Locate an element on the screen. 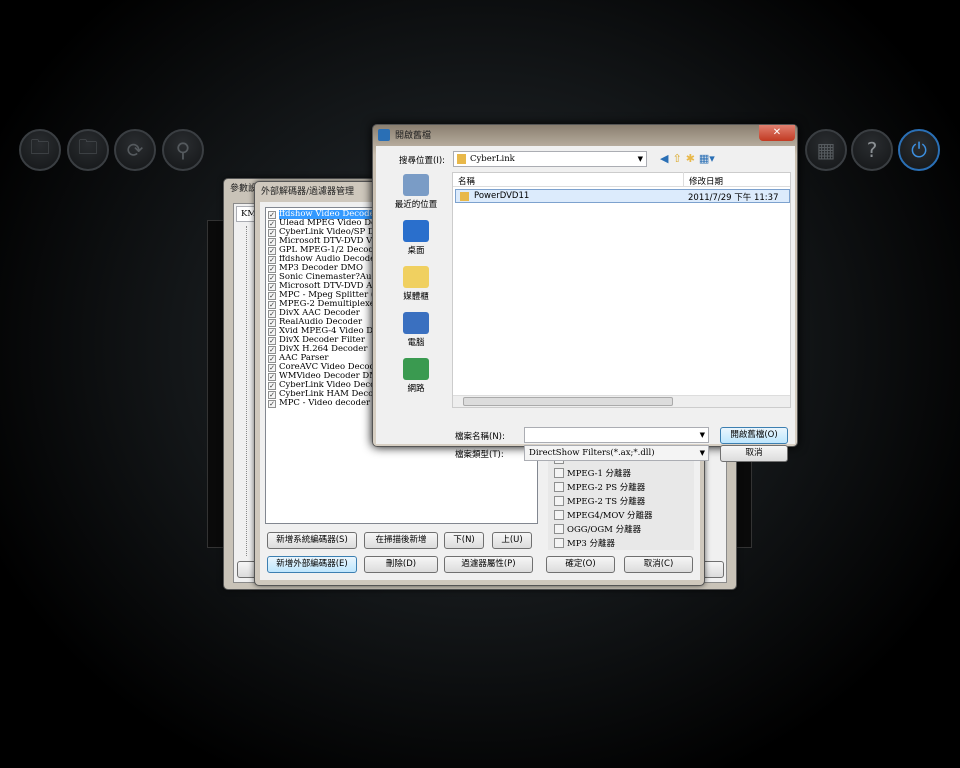  look-in-value: CyberLink is located at coordinates (492, 159).